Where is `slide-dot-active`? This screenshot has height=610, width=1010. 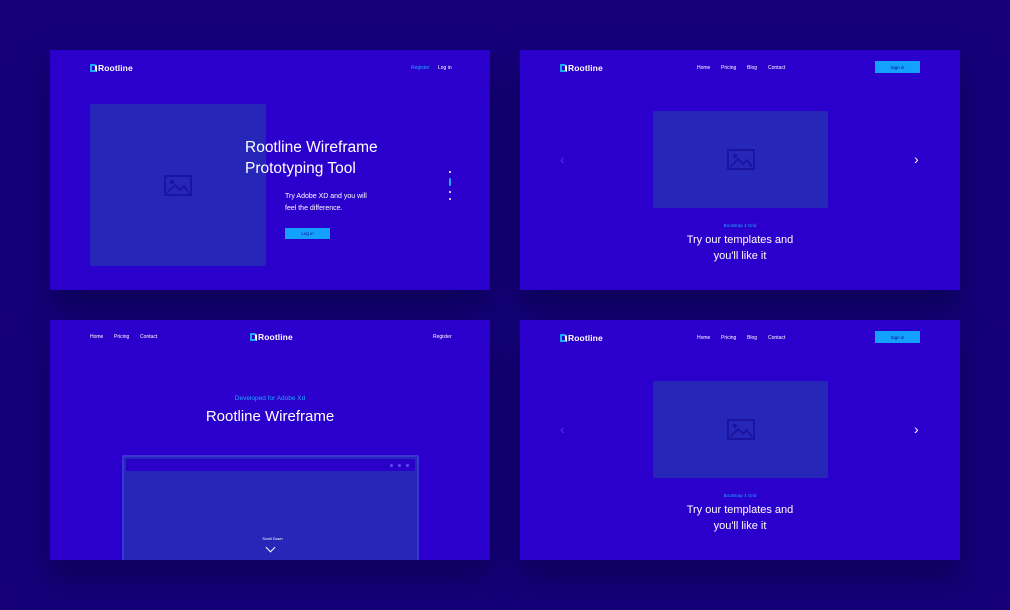 slide-dot-active is located at coordinates (450, 182).